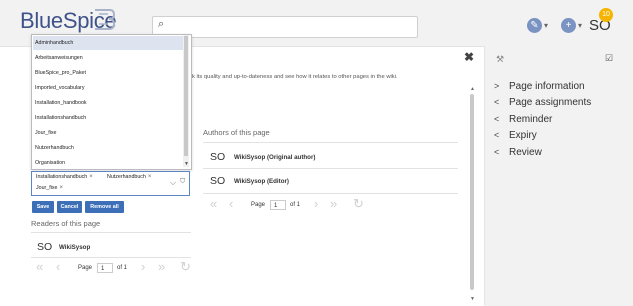 The image size is (633, 306). What do you see at coordinates (66, 223) in the screenshot?
I see `readers-title: Readers of this page` at bounding box center [66, 223].